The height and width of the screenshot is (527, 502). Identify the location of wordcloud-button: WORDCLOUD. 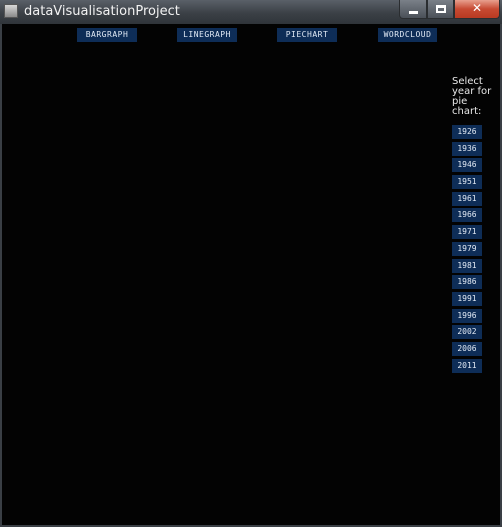
(407, 35).